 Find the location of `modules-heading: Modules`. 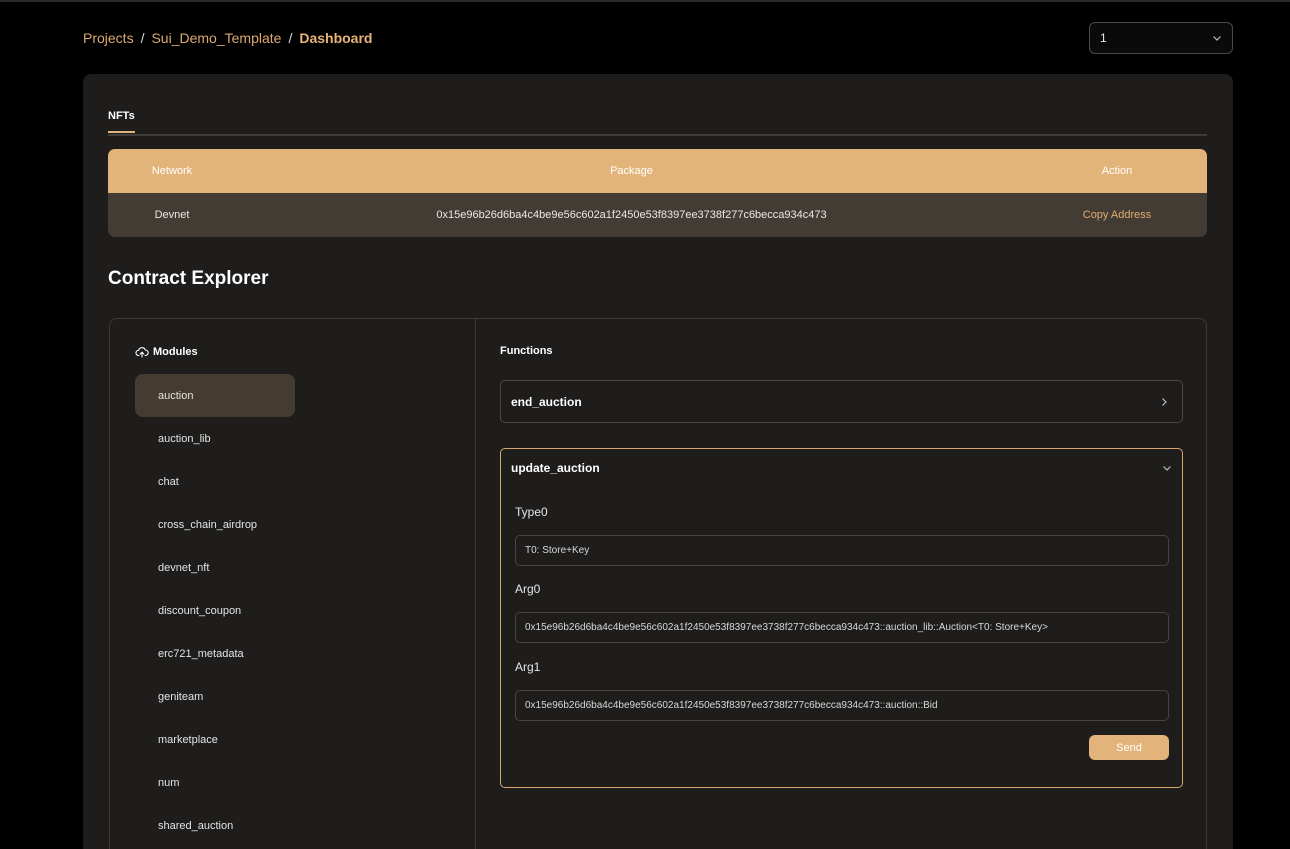

modules-heading: Modules is located at coordinates (166, 352).